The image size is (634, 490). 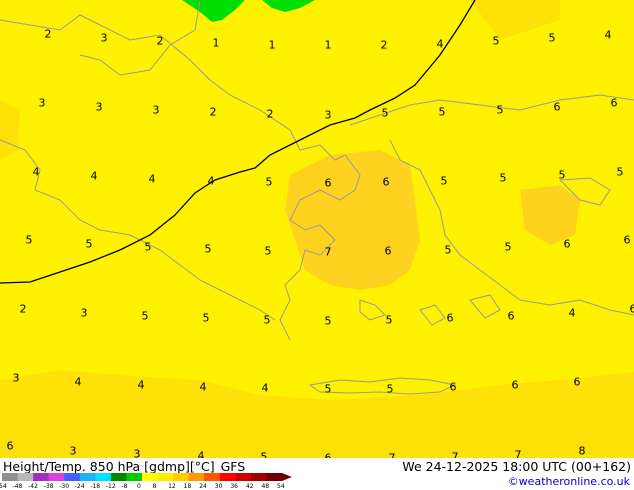 What do you see at coordinates (287, 477) in the screenshot?
I see `color-scale-arrow` at bounding box center [287, 477].